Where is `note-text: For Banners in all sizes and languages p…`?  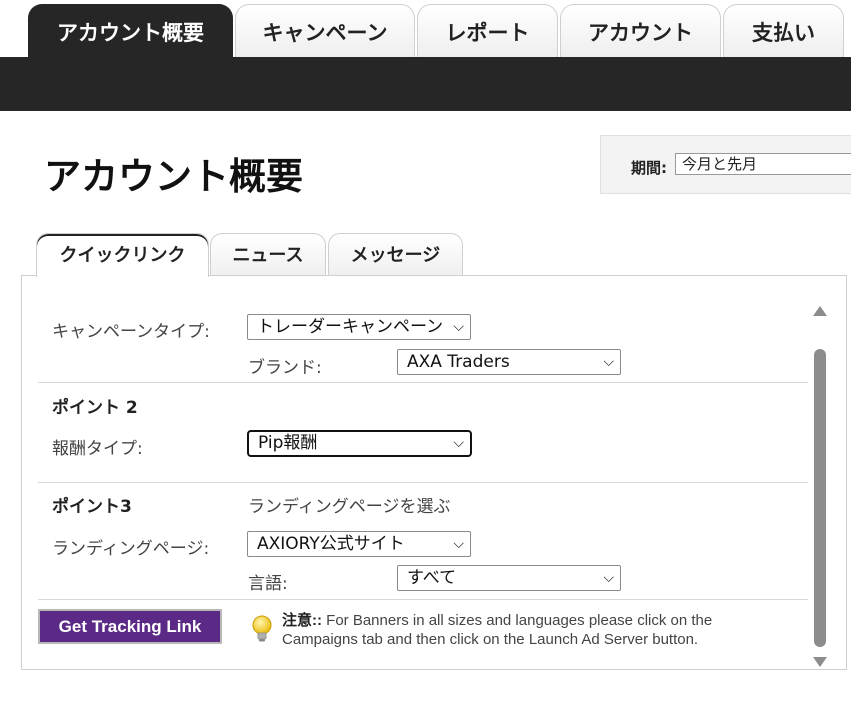 note-text: For Banners in all sizes and languages p… is located at coordinates (497, 630).